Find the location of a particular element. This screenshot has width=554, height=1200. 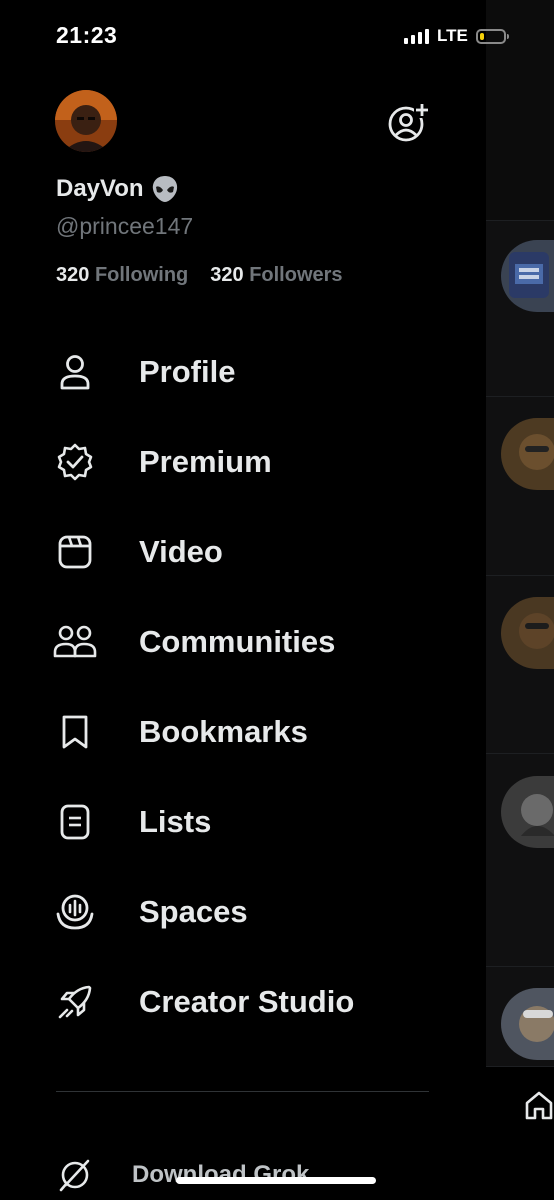

following-count: 320 is located at coordinates (73, 275).